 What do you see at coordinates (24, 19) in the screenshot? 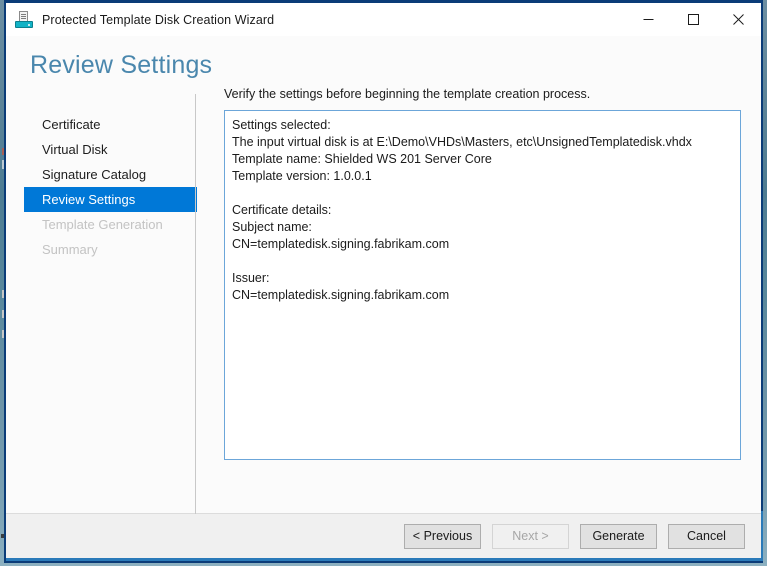
I see `protected-template-disk-icon` at bounding box center [24, 19].